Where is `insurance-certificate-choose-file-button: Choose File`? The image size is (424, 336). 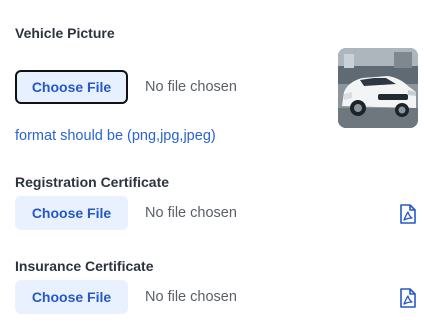 insurance-certificate-choose-file-button: Choose File is located at coordinates (71, 297).